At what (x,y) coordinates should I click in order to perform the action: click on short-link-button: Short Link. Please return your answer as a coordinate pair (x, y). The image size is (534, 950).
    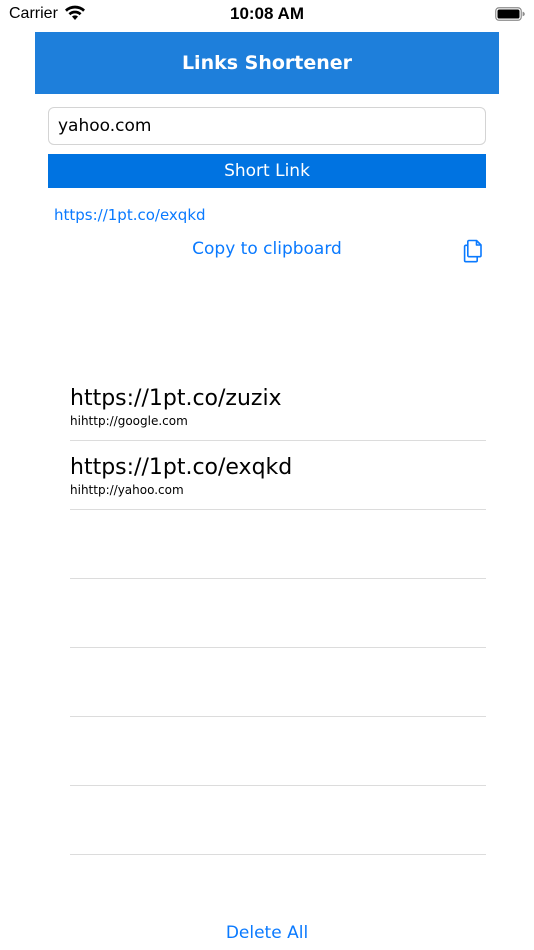
    Looking at the image, I should click on (267, 171).